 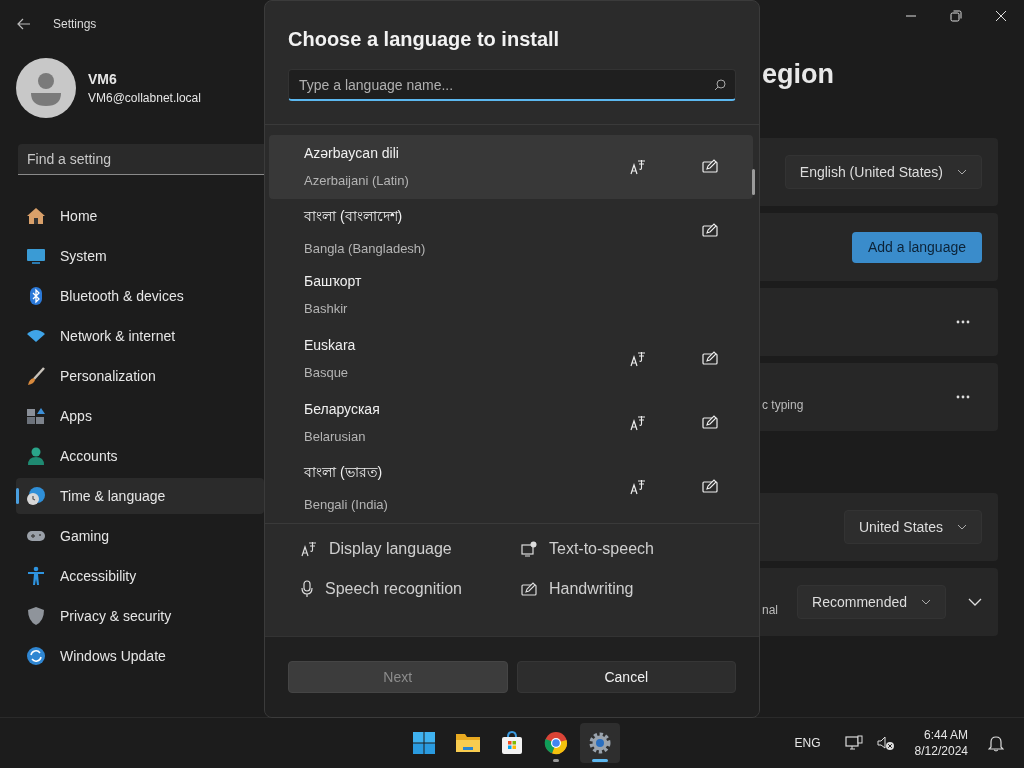 What do you see at coordinates (346, 505) in the screenshot?
I see `language-english-name: Bengali (India)` at bounding box center [346, 505].